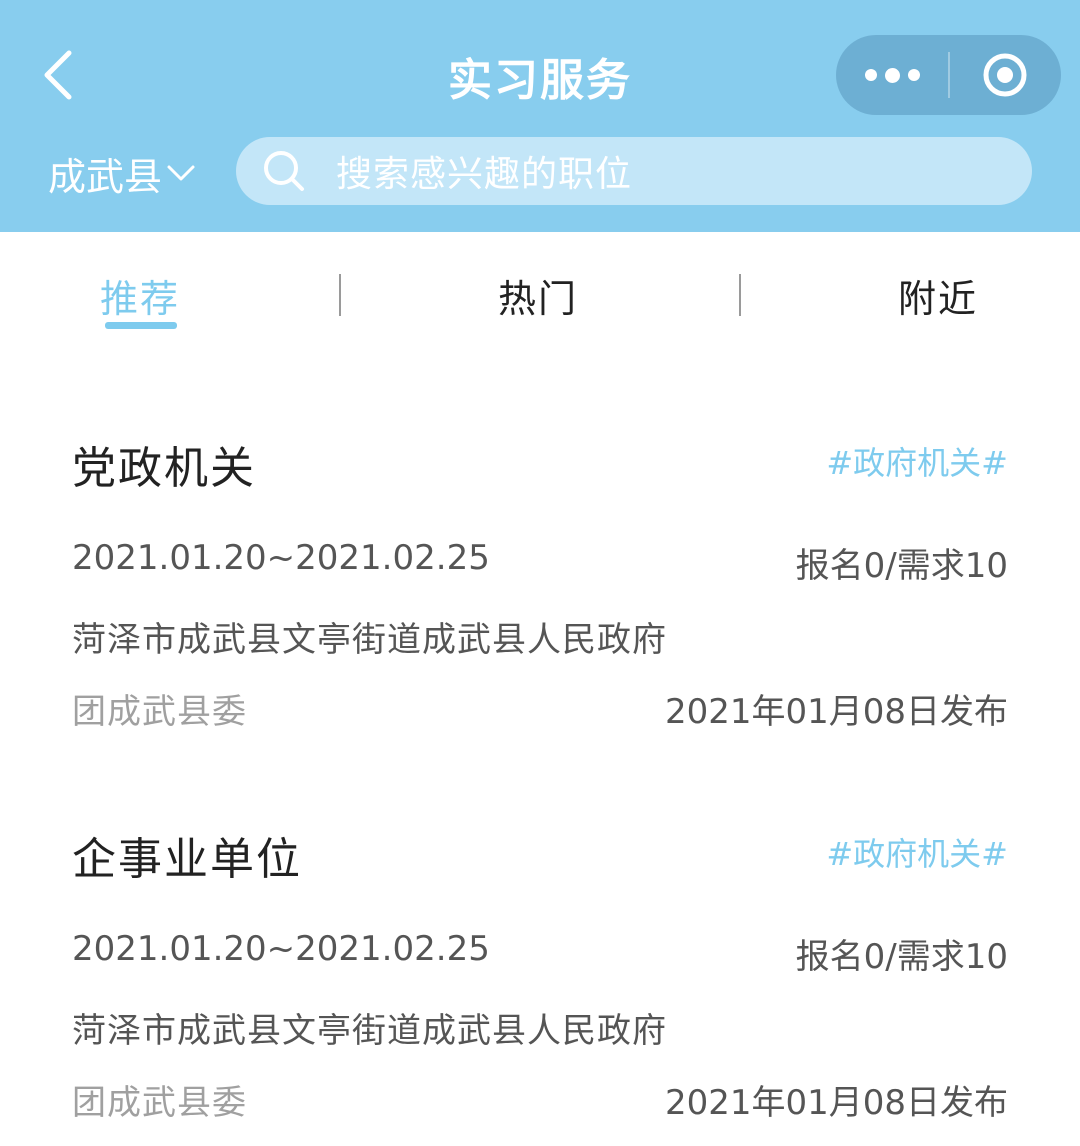 Image resolution: width=1080 pixels, height=1146 pixels. I want to click on search-icon, so click(284, 171).